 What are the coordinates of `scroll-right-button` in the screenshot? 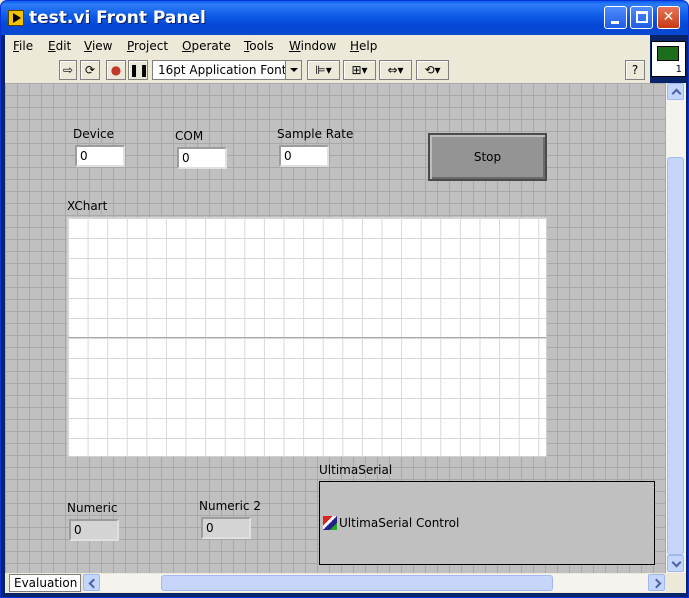 It's located at (656, 582).